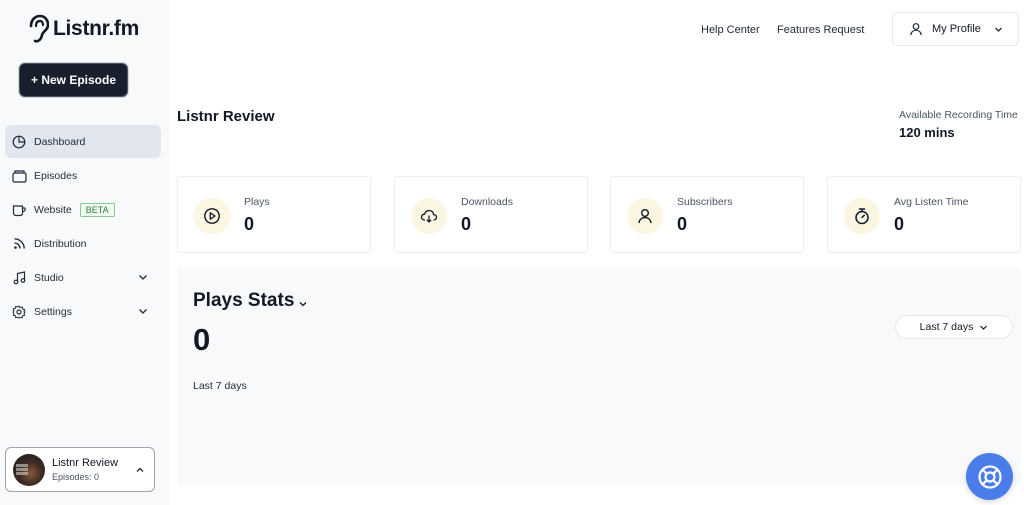  I want to click on my-profile-button: My Profile, so click(955, 29).